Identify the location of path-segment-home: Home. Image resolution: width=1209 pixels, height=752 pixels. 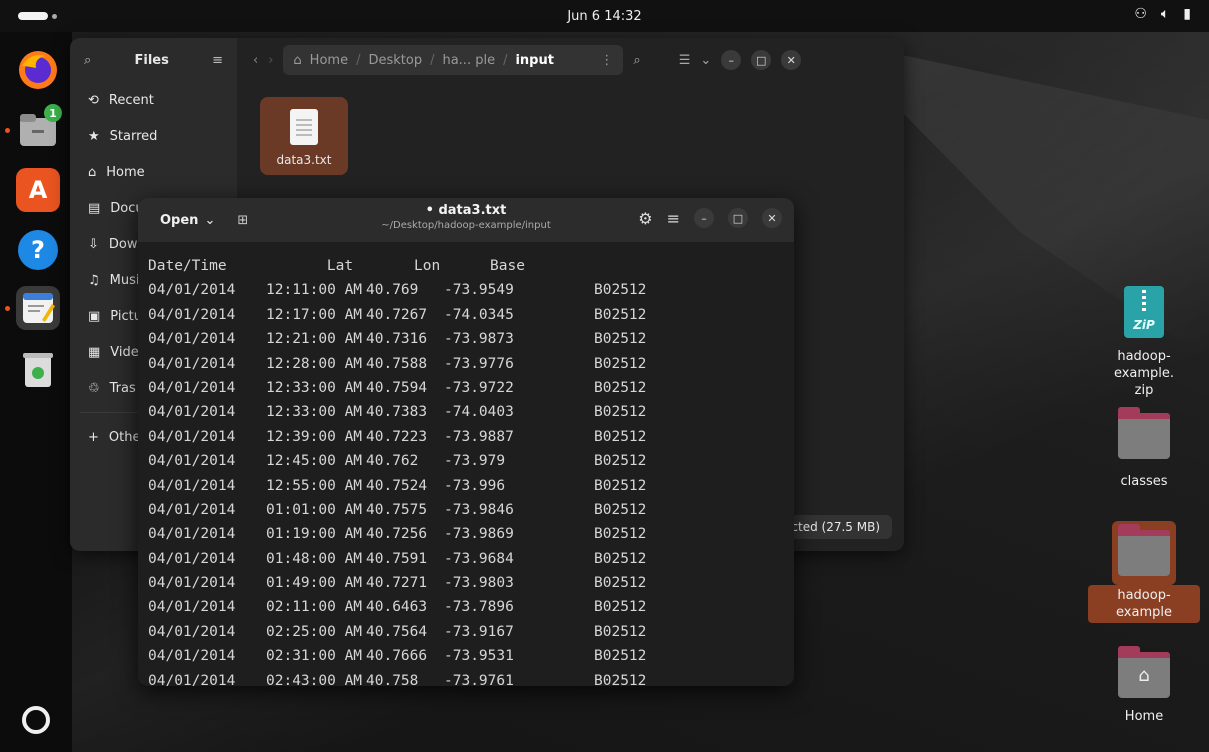
(329, 60).